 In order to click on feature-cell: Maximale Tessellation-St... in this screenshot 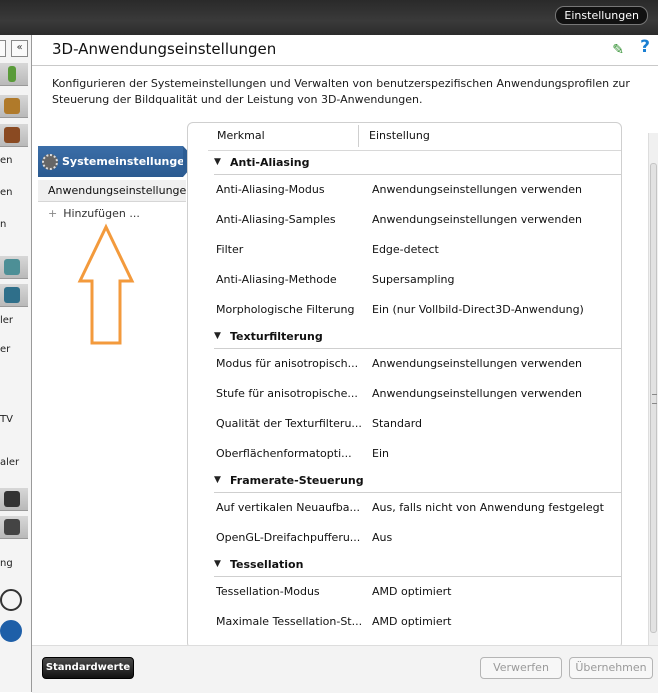, I will do `click(288, 621)`.